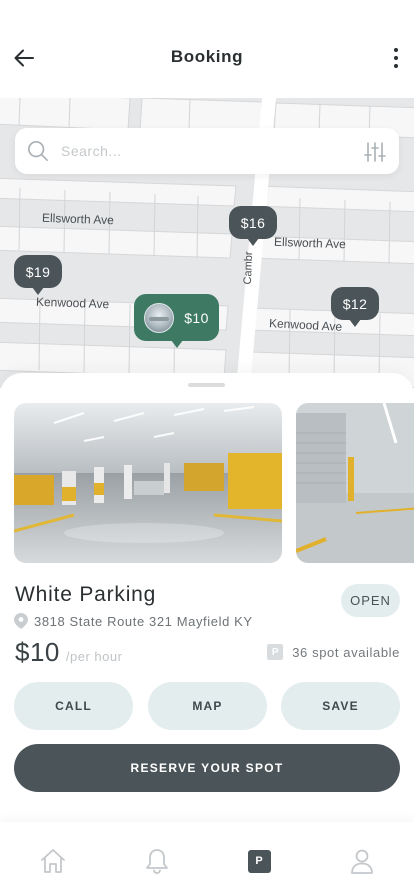  I want to click on app-header: Booking, so click(207, 49).